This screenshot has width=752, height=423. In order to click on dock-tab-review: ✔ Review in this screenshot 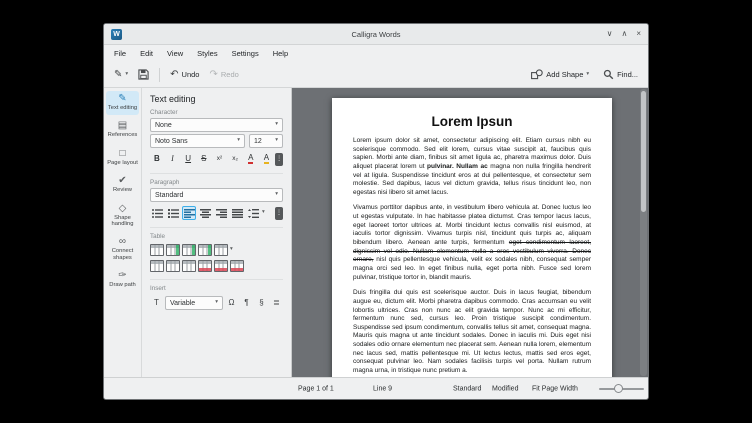, I will do `click(122, 185)`.